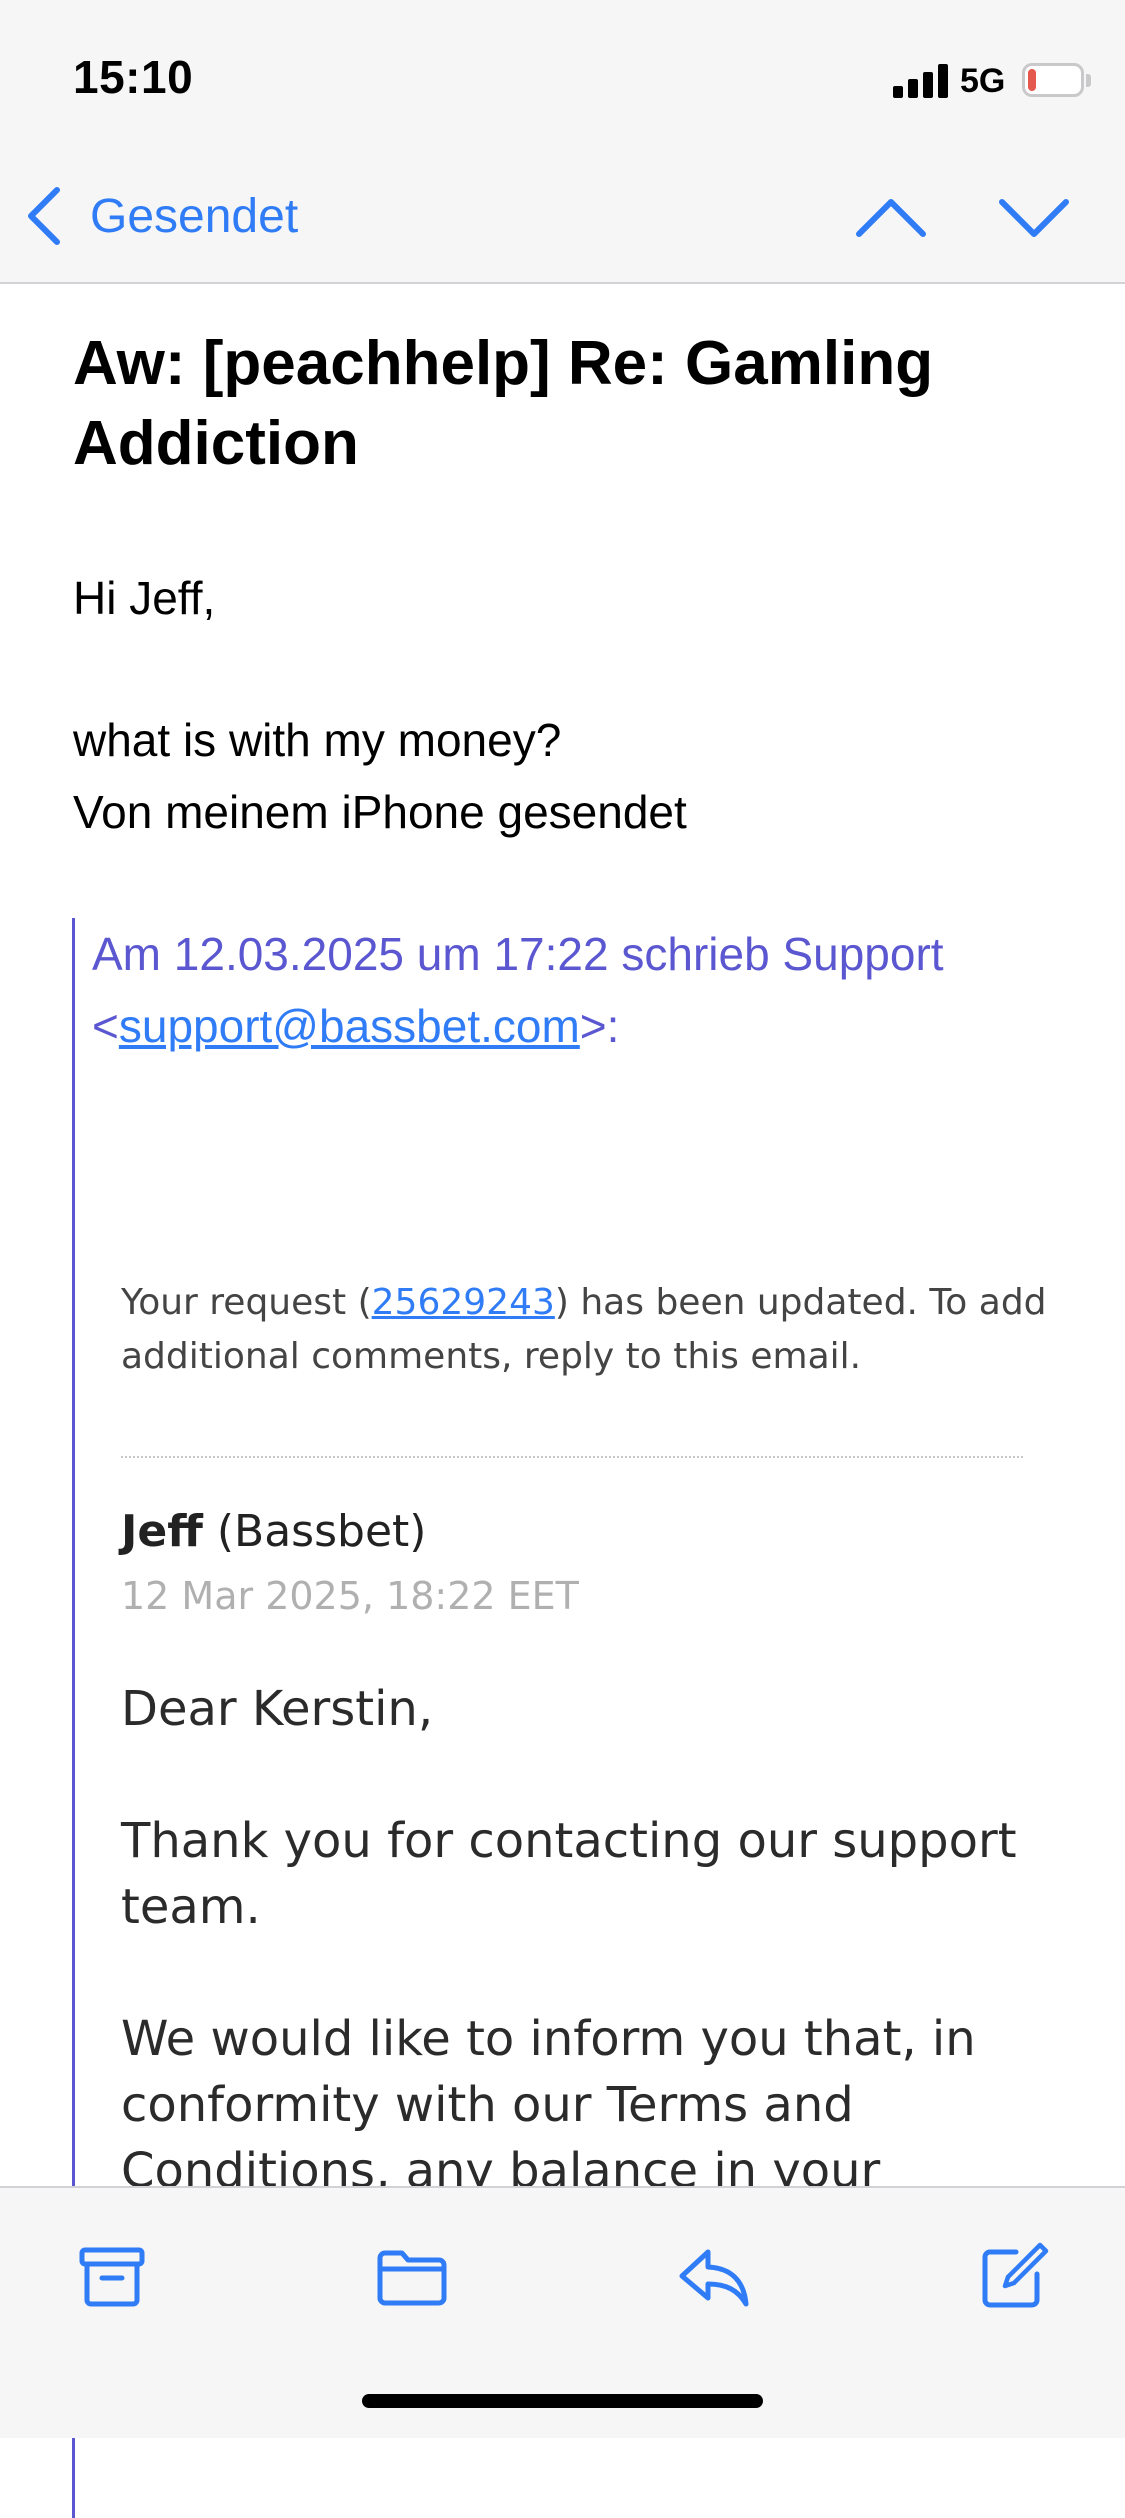 The width and height of the screenshot is (1125, 2518). What do you see at coordinates (599, 1026) in the screenshot?
I see `quote-header-suffix: >:` at bounding box center [599, 1026].